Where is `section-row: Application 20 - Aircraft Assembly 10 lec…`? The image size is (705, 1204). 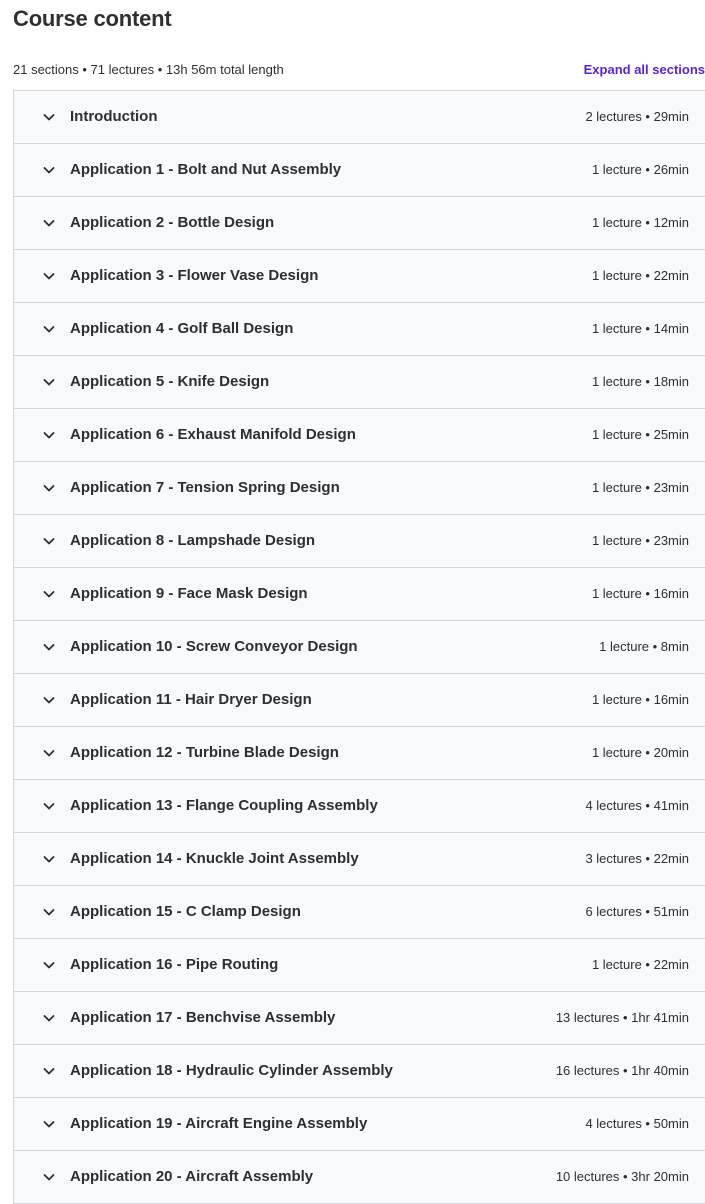 section-row: Application 20 - Aircraft Assembly 10 lec… is located at coordinates (359, 1177).